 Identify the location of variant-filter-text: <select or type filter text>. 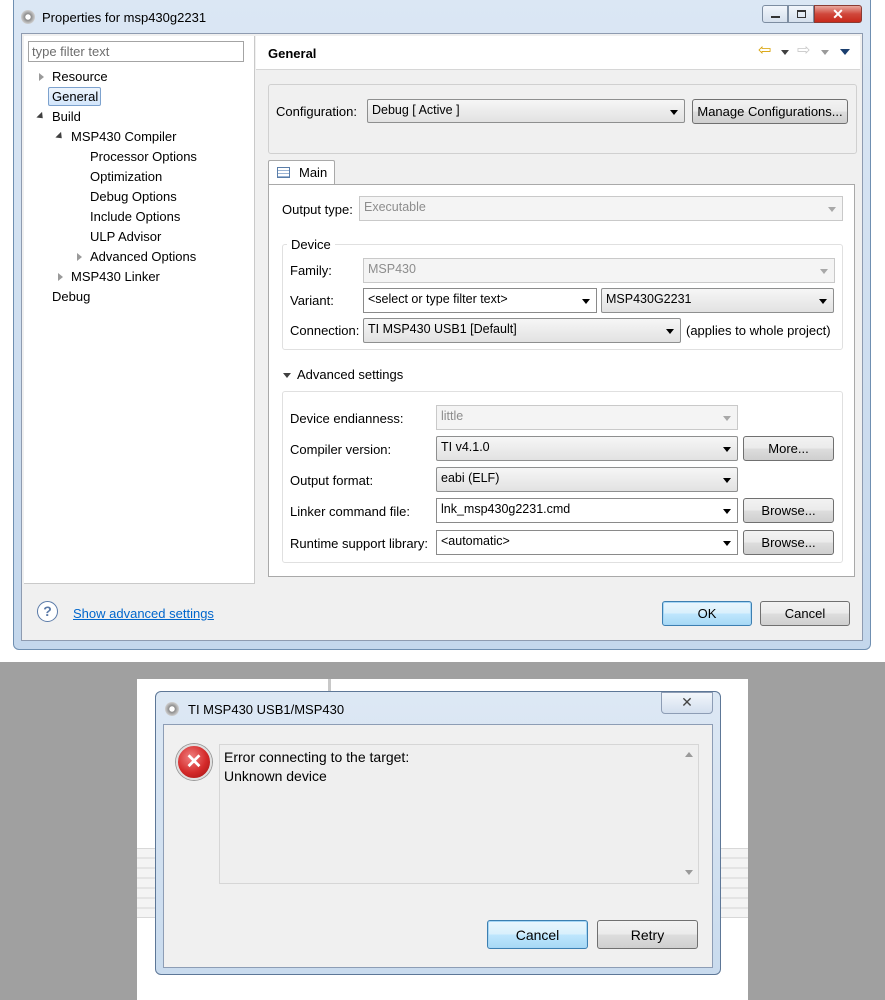
(438, 299).